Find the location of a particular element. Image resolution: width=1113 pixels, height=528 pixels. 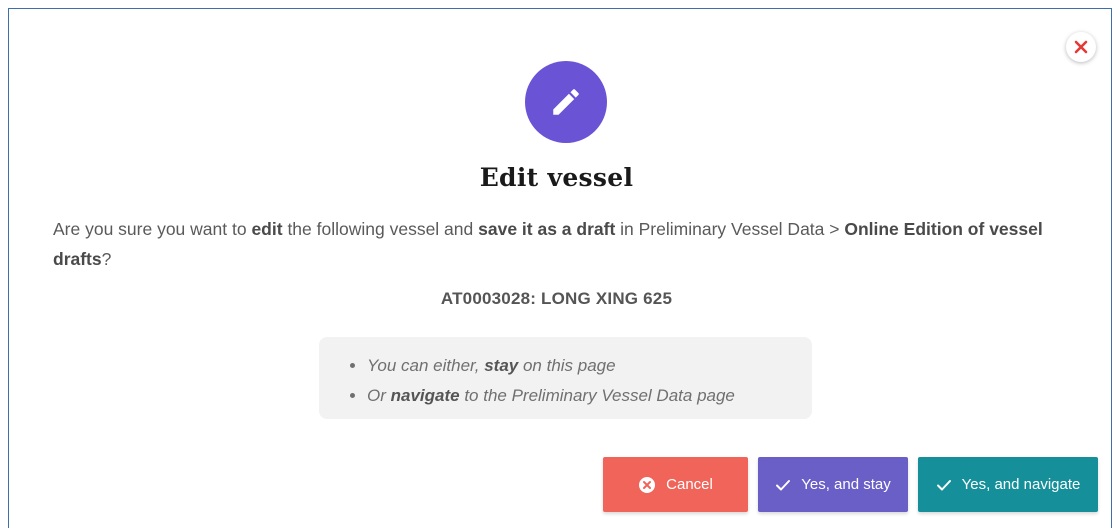

vessel-identifier: AT0003028: LONG XING 625 is located at coordinates (556, 298).